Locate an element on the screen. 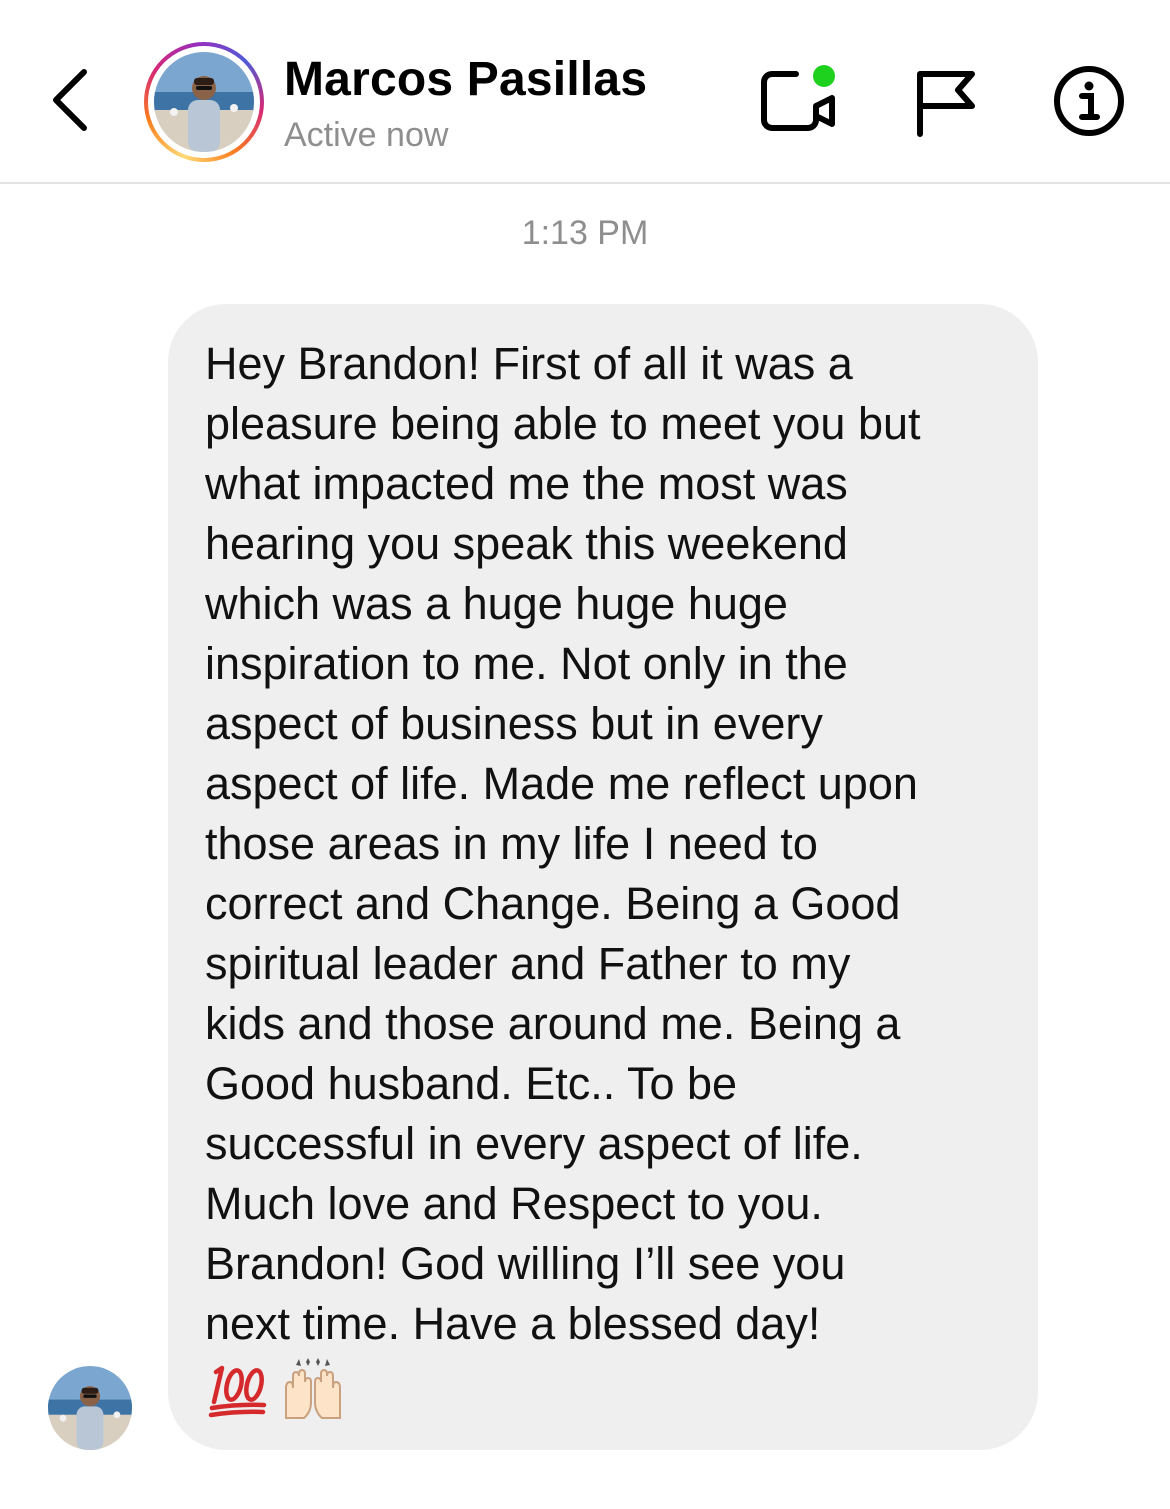 This screenshot has height=1509, width=1170. back-button is located at coordinates (70, 100).